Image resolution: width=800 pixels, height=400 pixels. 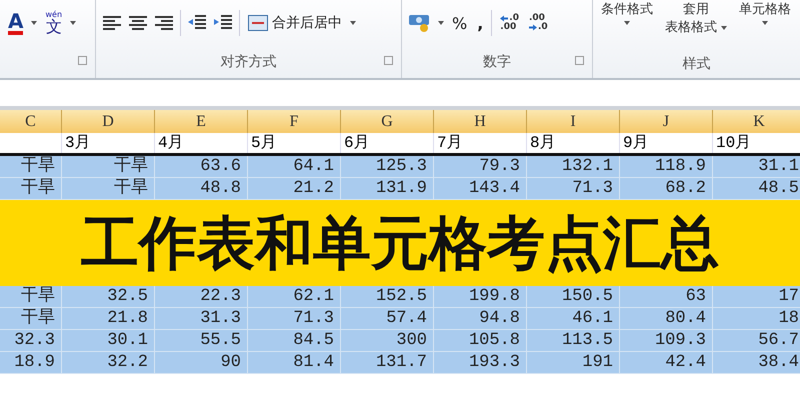 What do you see at coordinates (201, 189) in the screenshot?
I see `table-cell: 48.8` at bounding box center [201, 189].